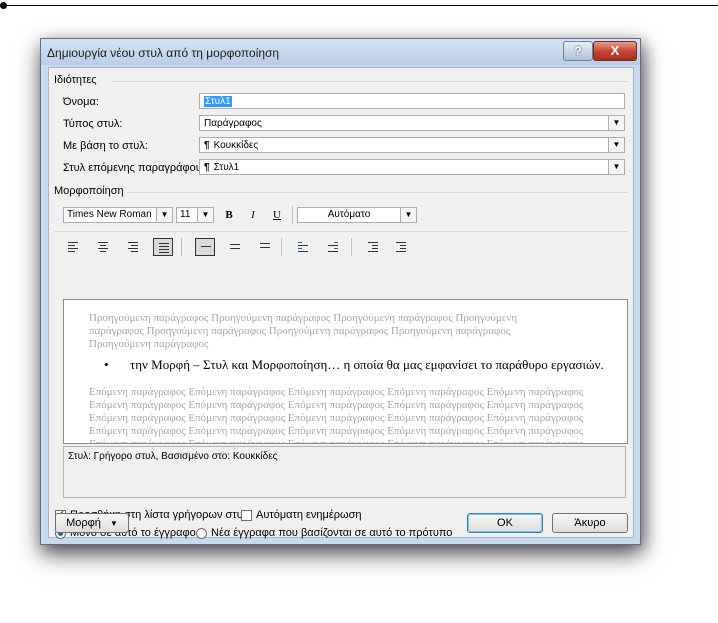  I want to click on align-center-icon, so click(103, 247).